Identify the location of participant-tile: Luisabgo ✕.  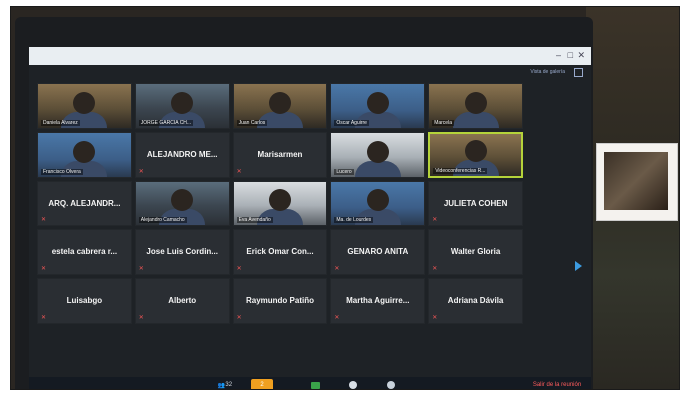
(84, 301).